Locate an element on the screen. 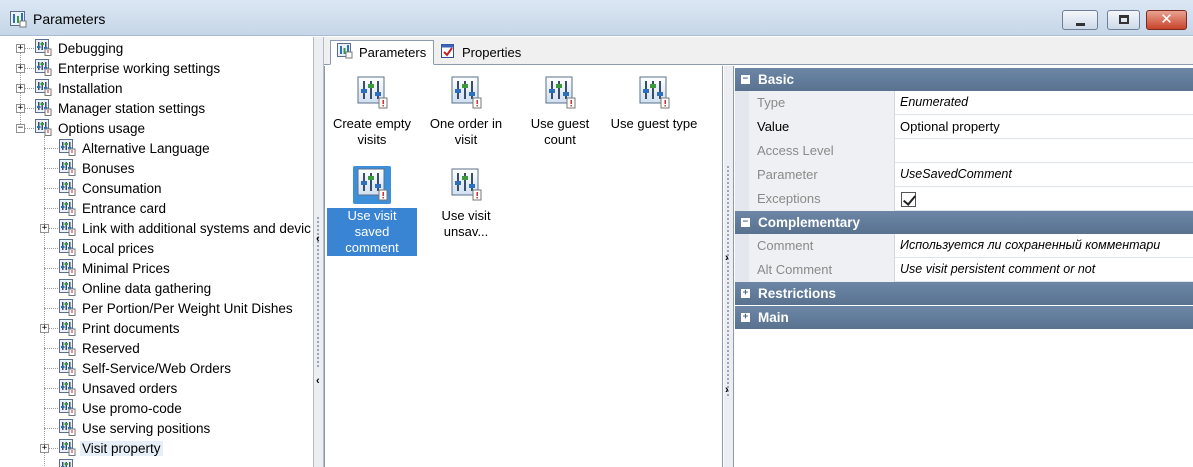  property-name: Value is located at coordinates (822, 127).